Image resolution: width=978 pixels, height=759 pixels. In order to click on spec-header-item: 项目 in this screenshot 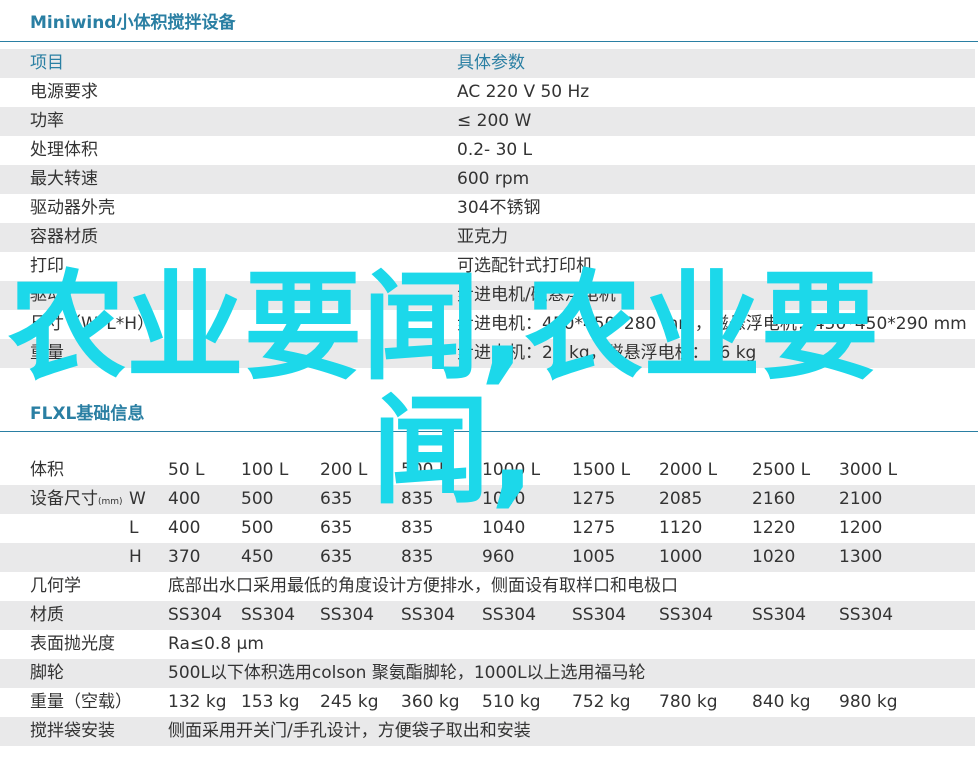, I will do `click(47, 63)`.